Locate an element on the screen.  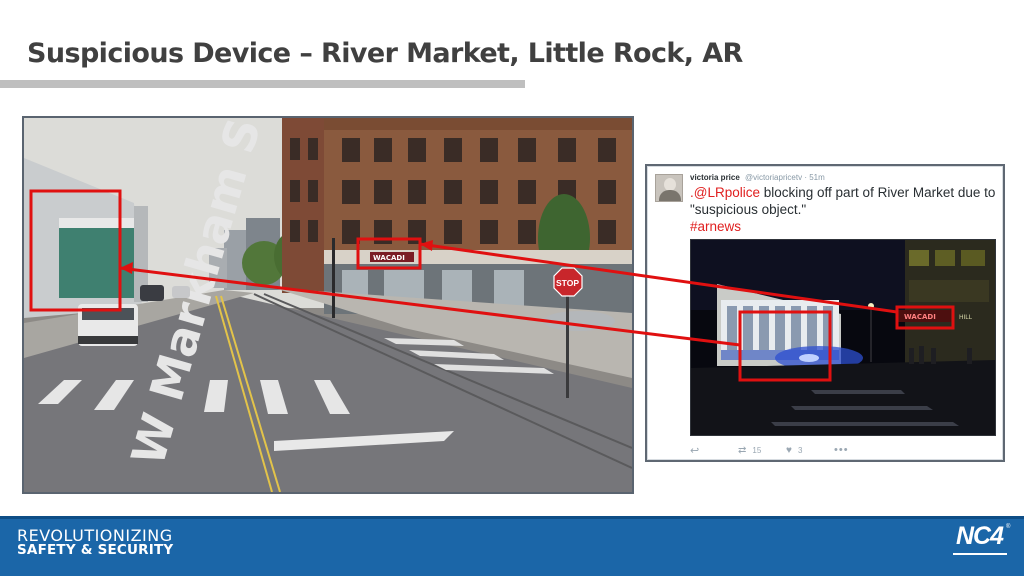
tweet-avatar is located at coordinates (669, 188).